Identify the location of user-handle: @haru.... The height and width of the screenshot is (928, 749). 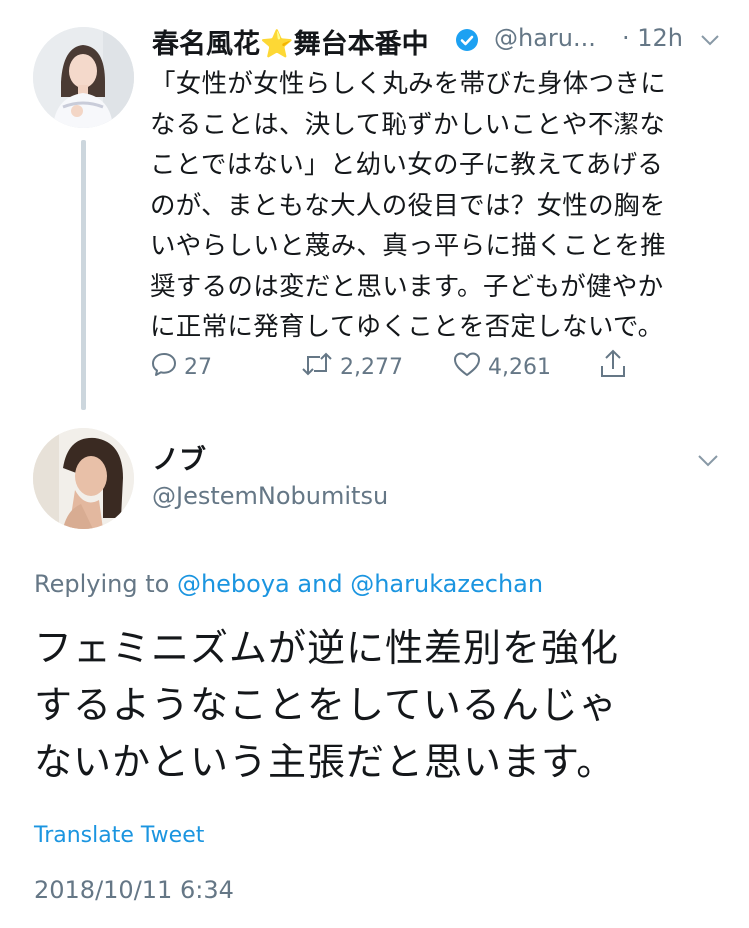
(545, 38).